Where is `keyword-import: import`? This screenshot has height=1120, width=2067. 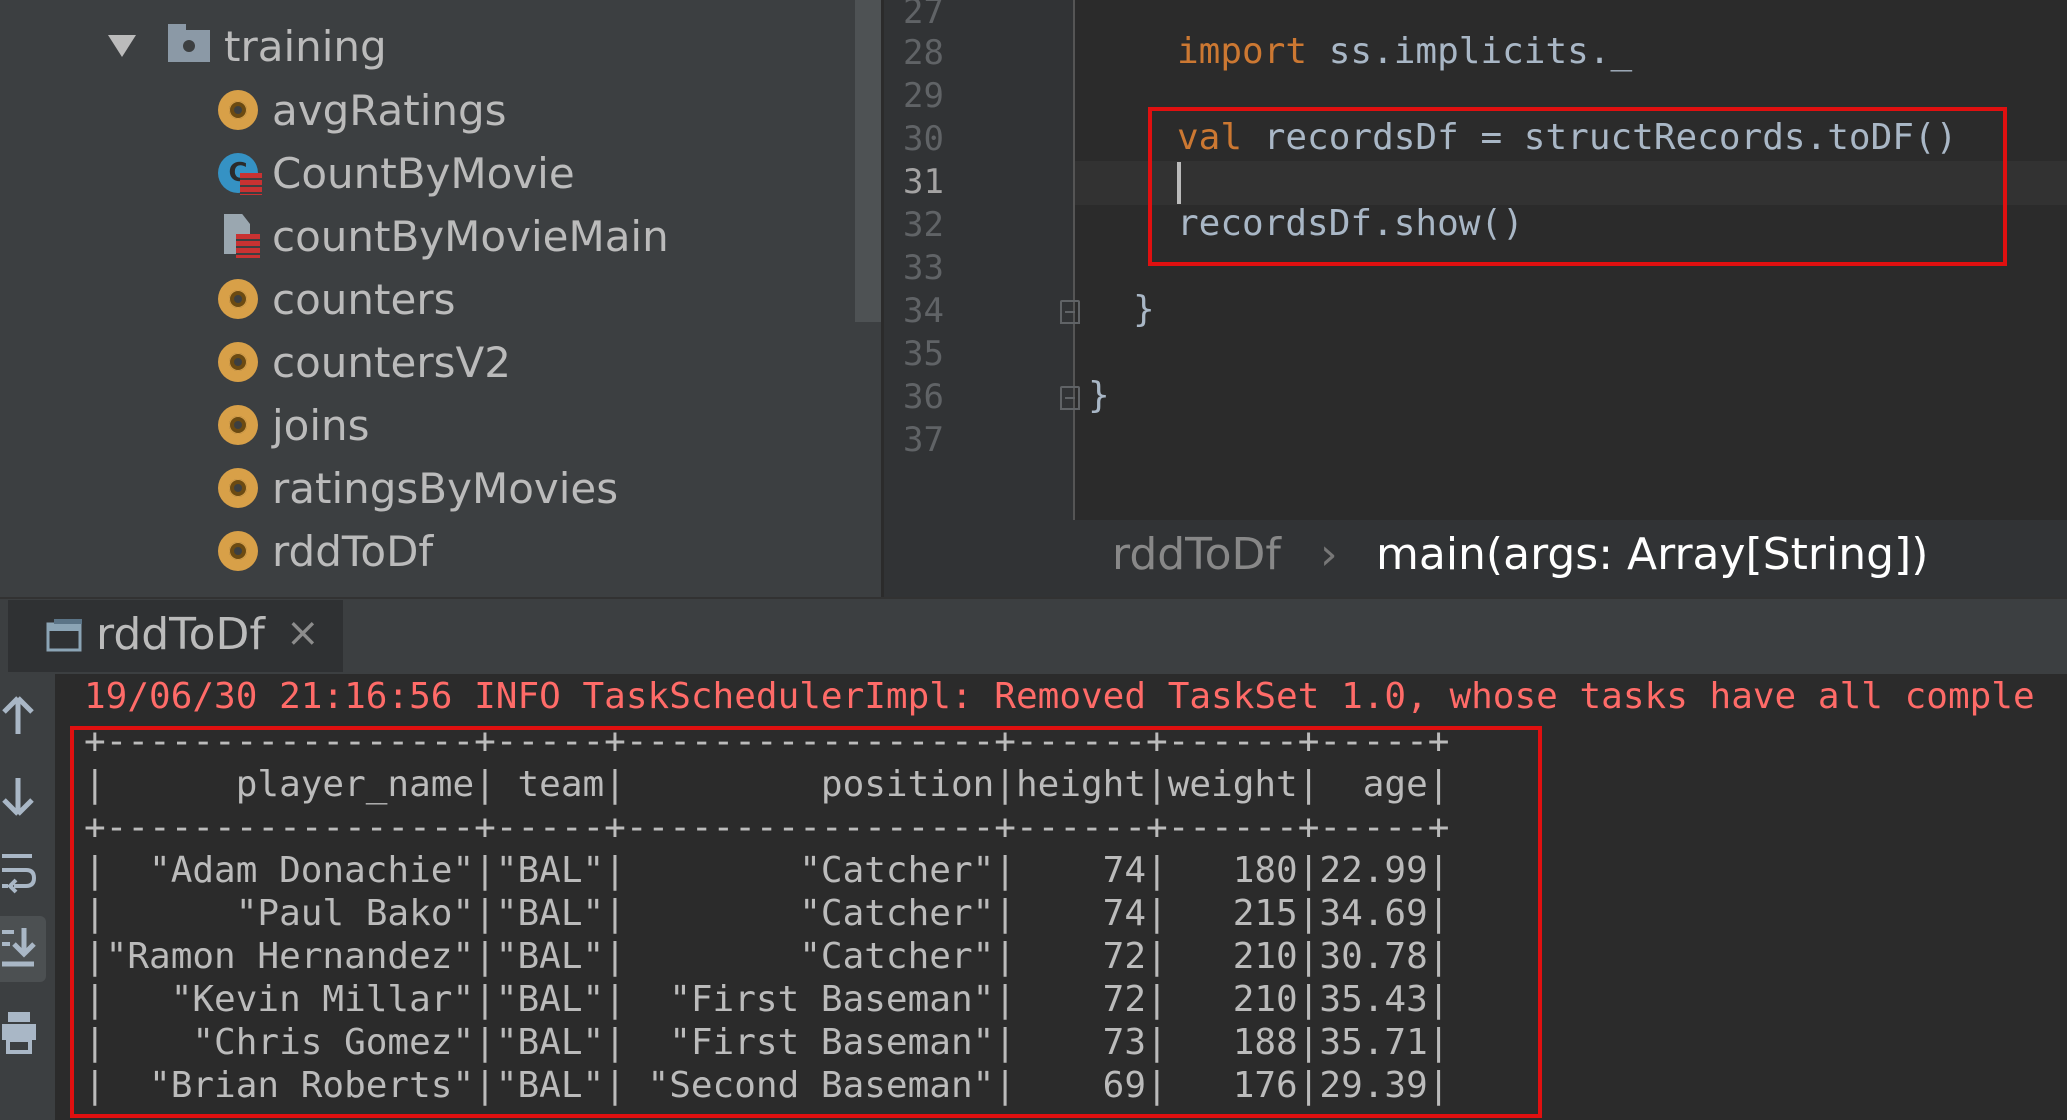
keyword-import: import is located at coordinates (1242, 51).